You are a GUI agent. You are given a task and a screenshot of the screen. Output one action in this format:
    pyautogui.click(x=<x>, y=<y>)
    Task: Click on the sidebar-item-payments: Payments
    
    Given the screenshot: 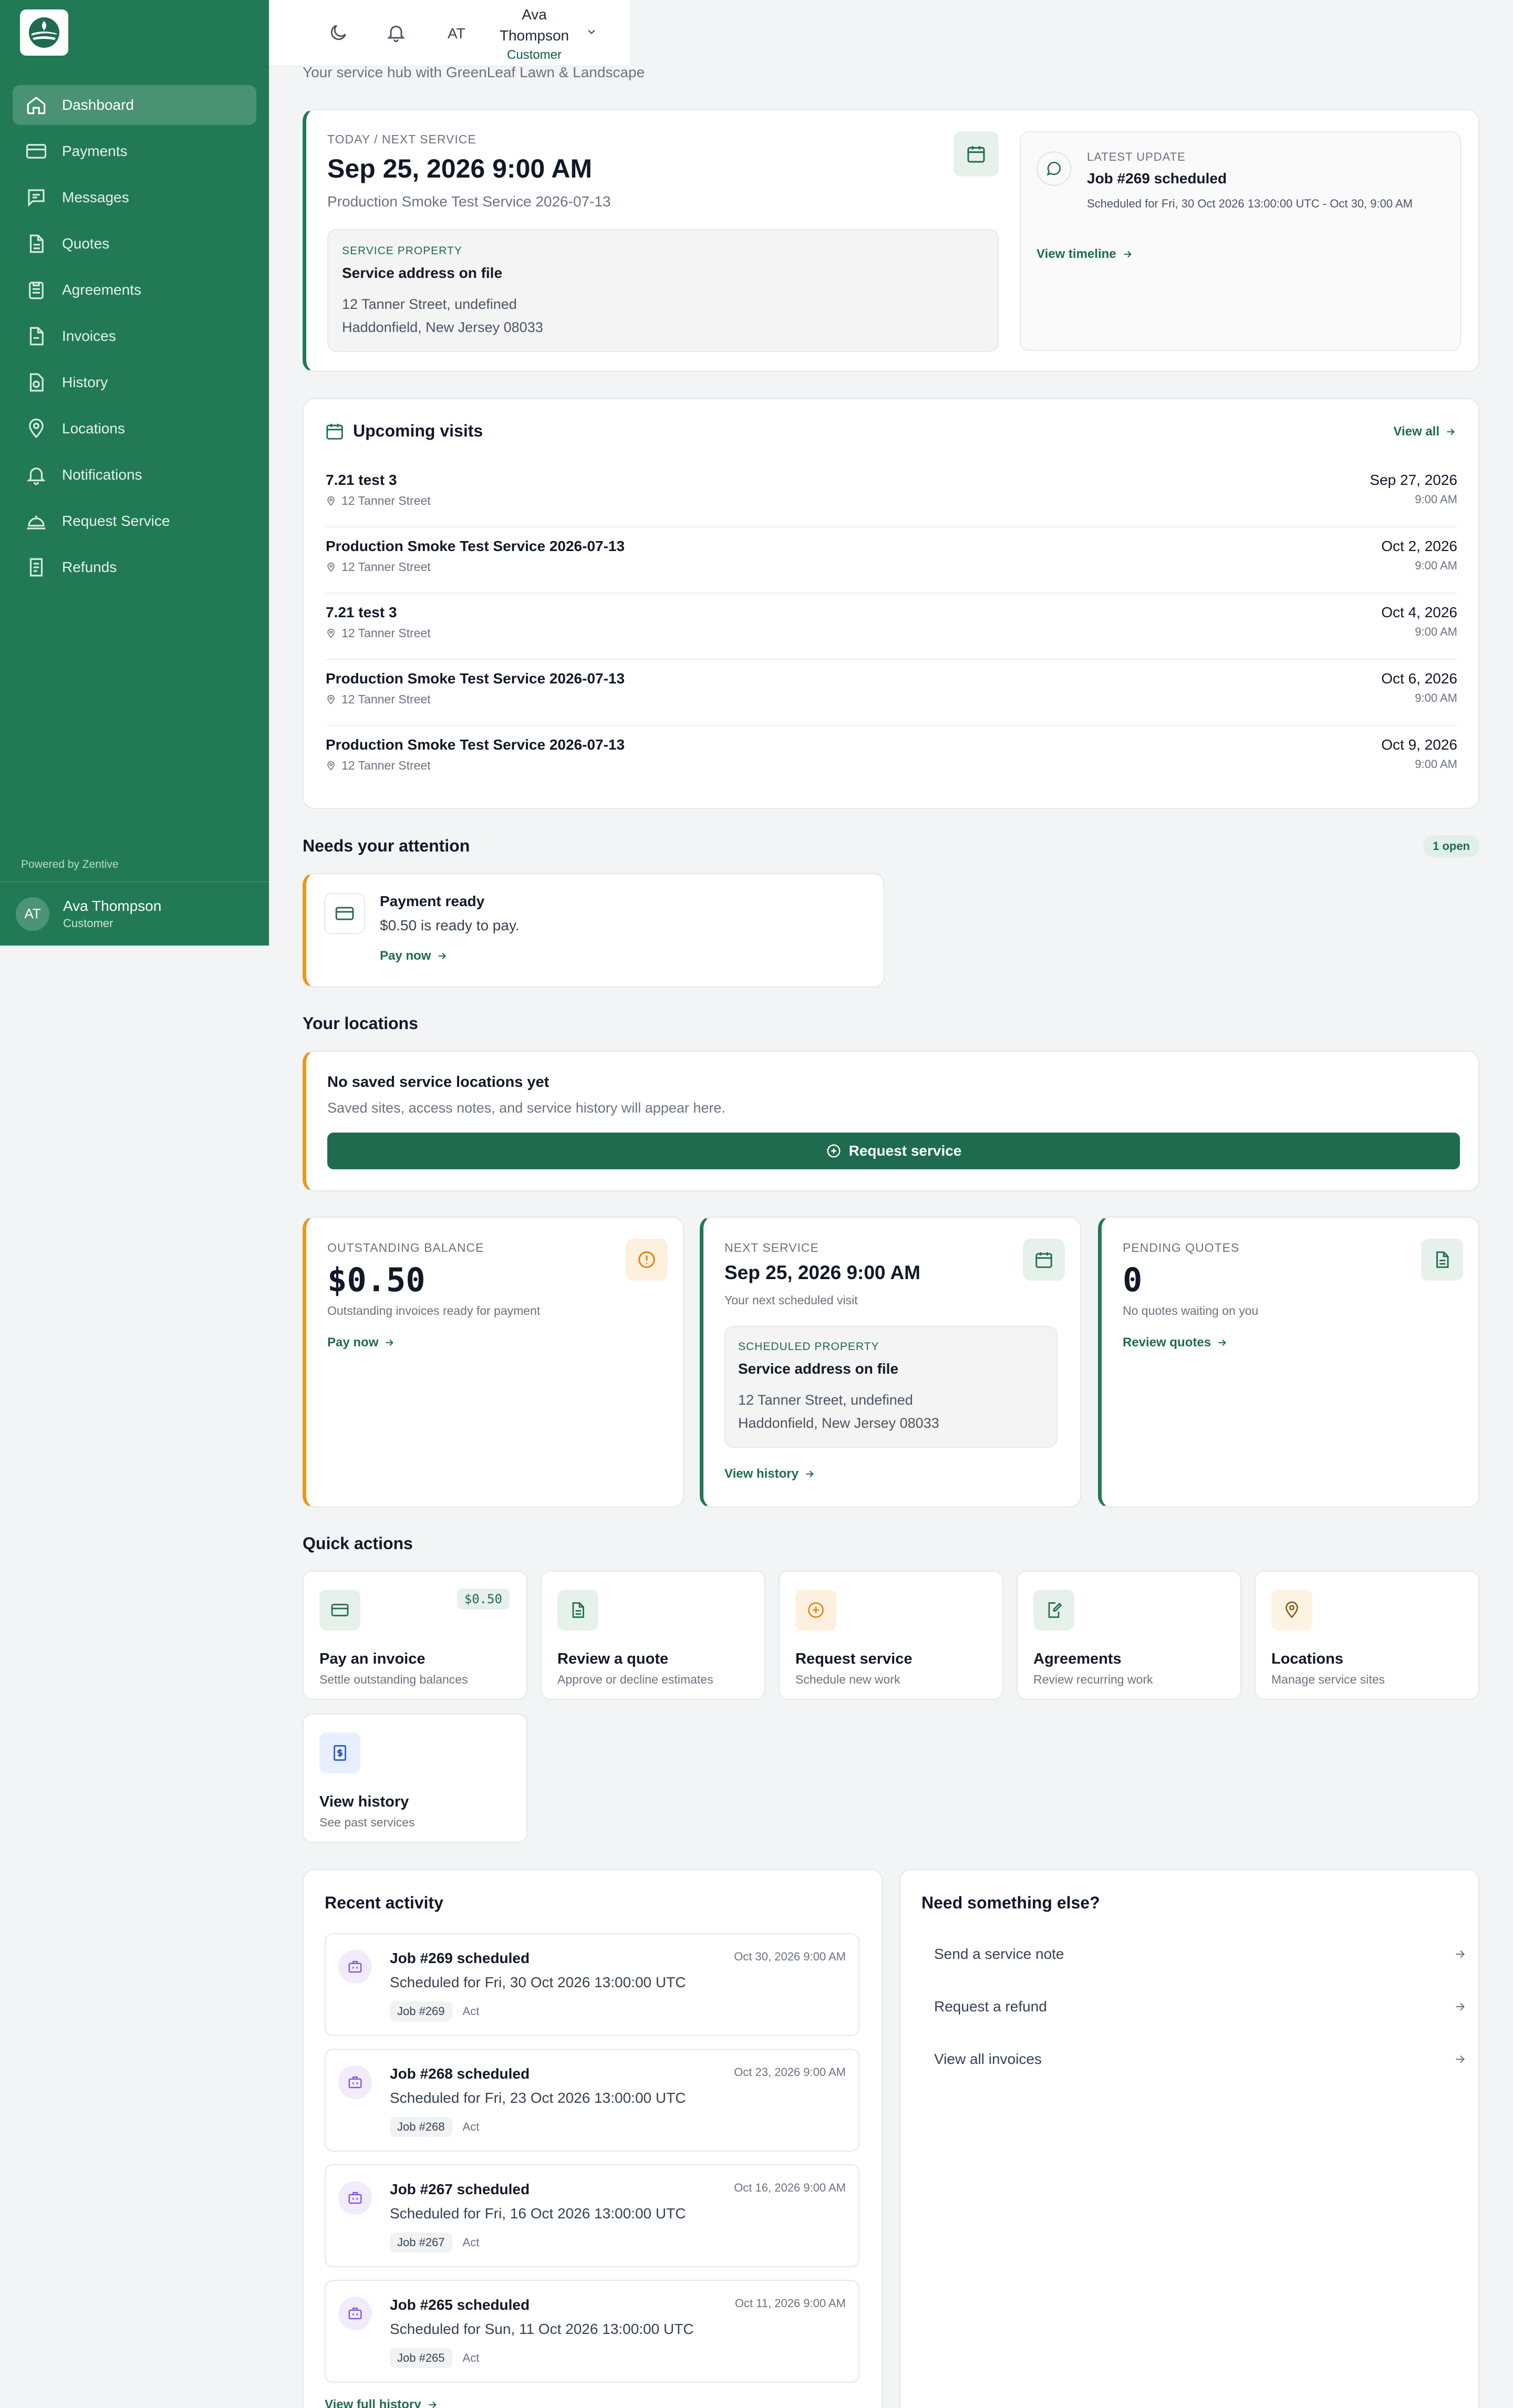 What is the action you would take?
    pyautogui.click(x=134, y=151)
    